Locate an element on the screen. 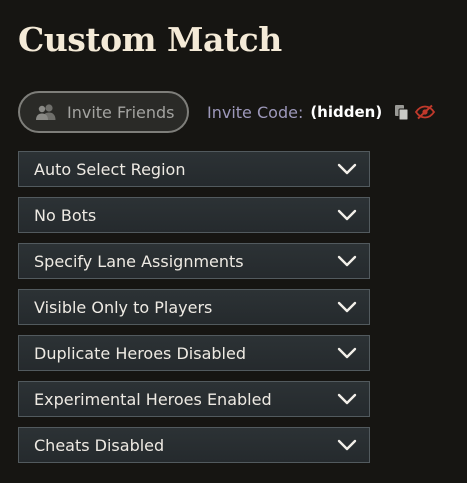 Image resolution: width=467 pixels, height=483 pixels. invite-friends-button: Invite Friends is located at coordinates (103, 112).